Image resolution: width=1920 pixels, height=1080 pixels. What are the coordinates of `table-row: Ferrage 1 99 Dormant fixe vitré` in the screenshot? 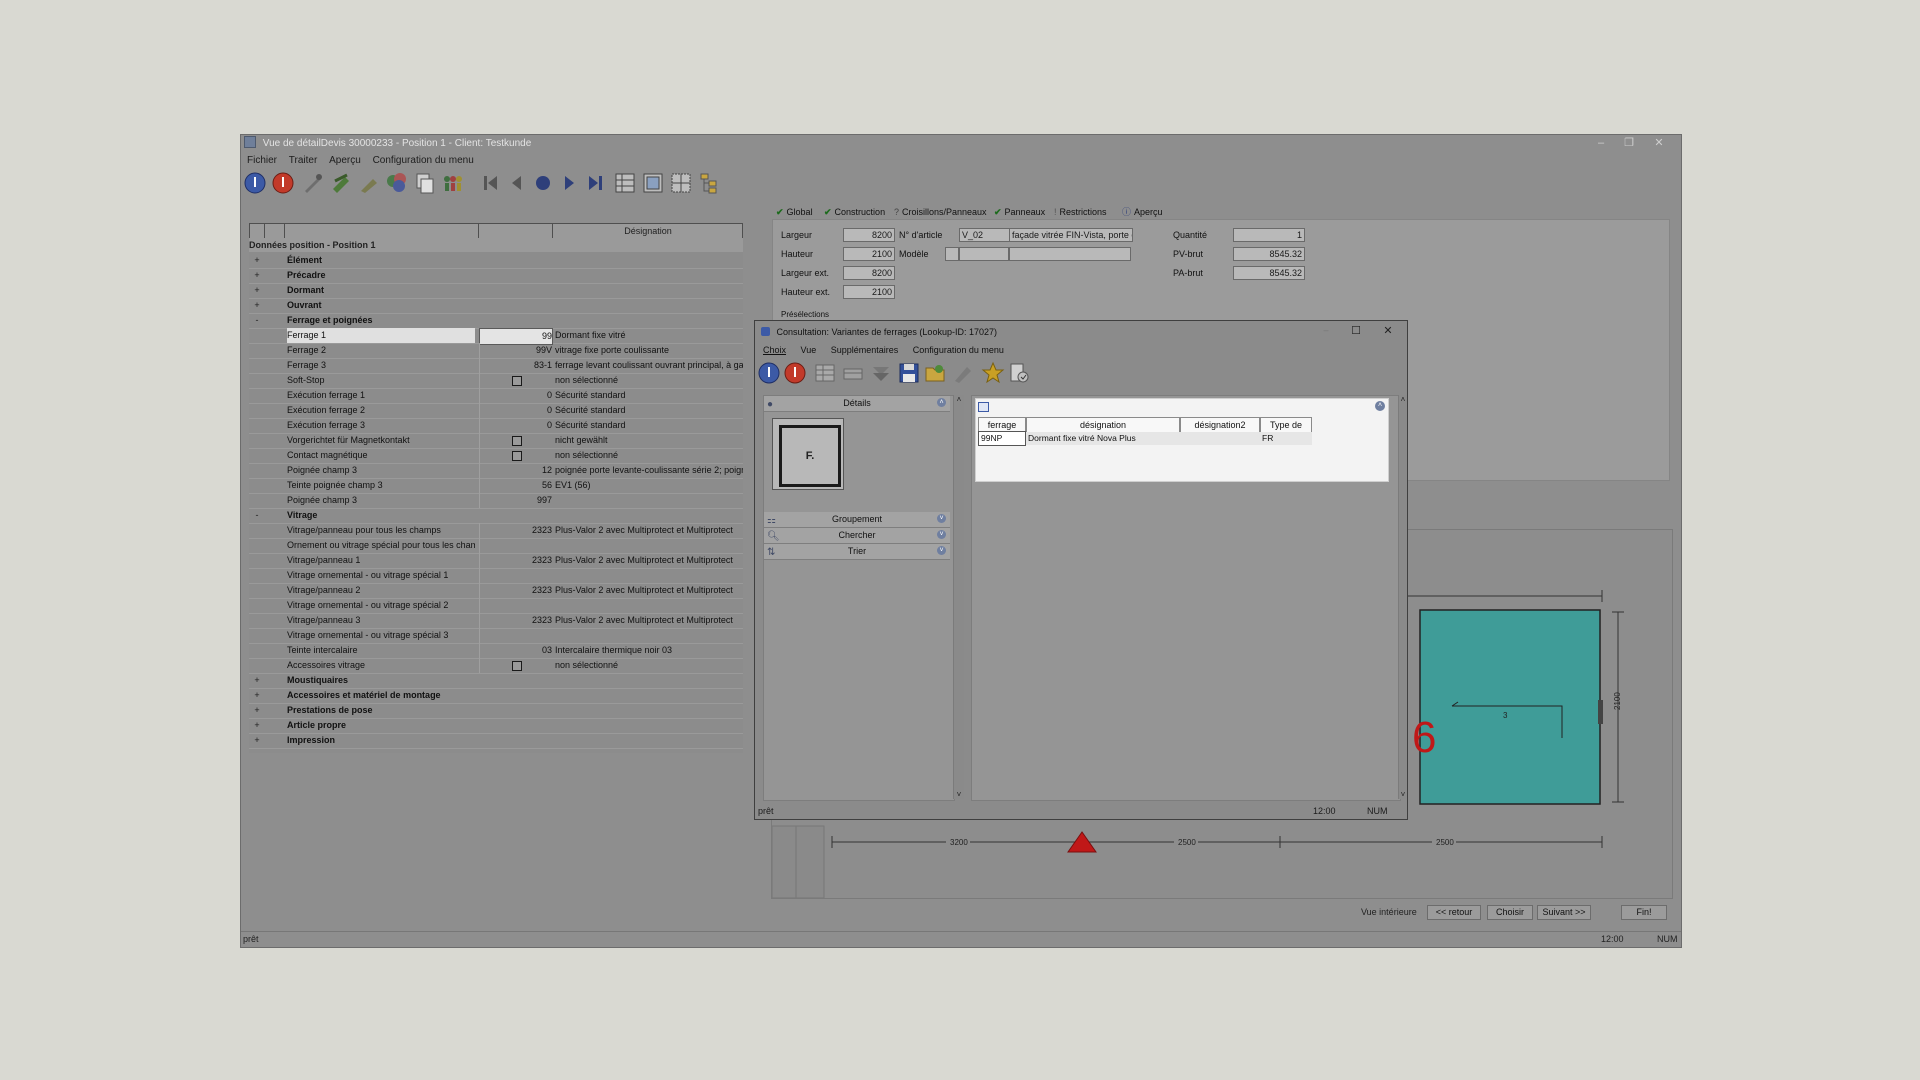 It's located at (496, 336).